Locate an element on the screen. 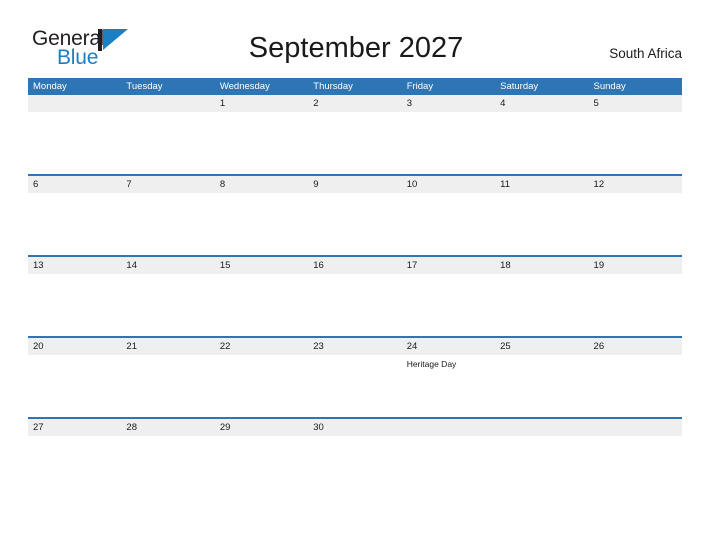 This screenshot has width=712, height=550. day-number-8: 8 is located at coordinates (261, 184).